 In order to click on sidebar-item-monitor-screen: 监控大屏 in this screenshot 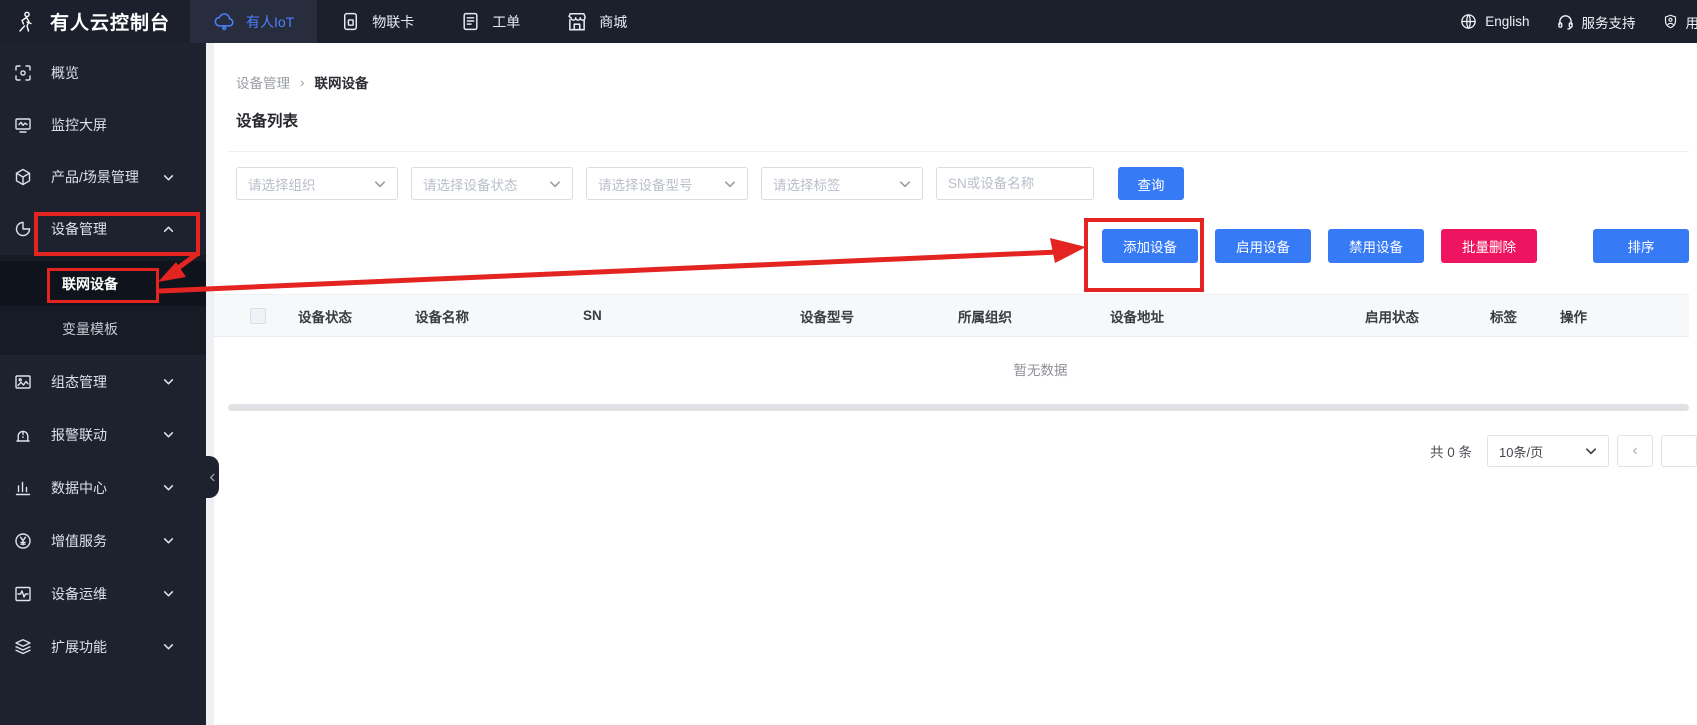, I will do `click(103, 125)`.